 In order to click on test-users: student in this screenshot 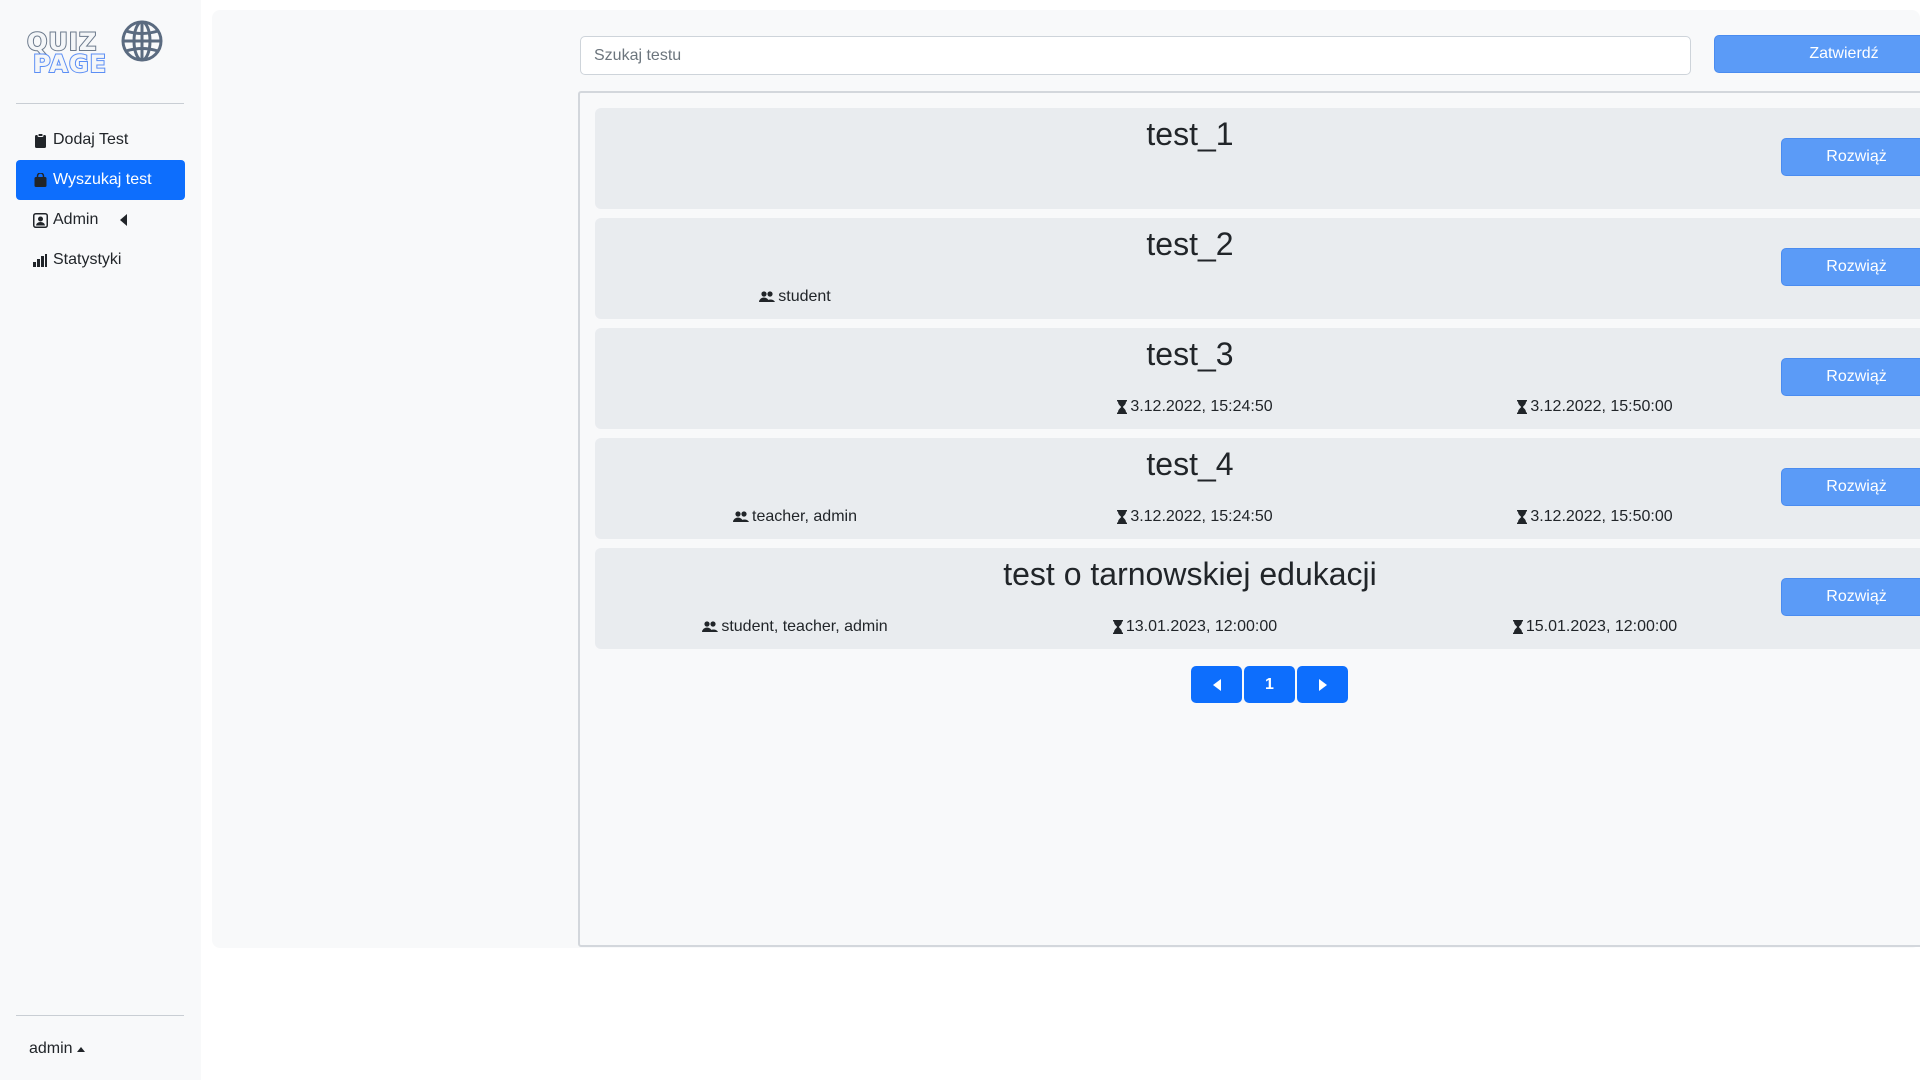, I will do `click(795, 297)`.